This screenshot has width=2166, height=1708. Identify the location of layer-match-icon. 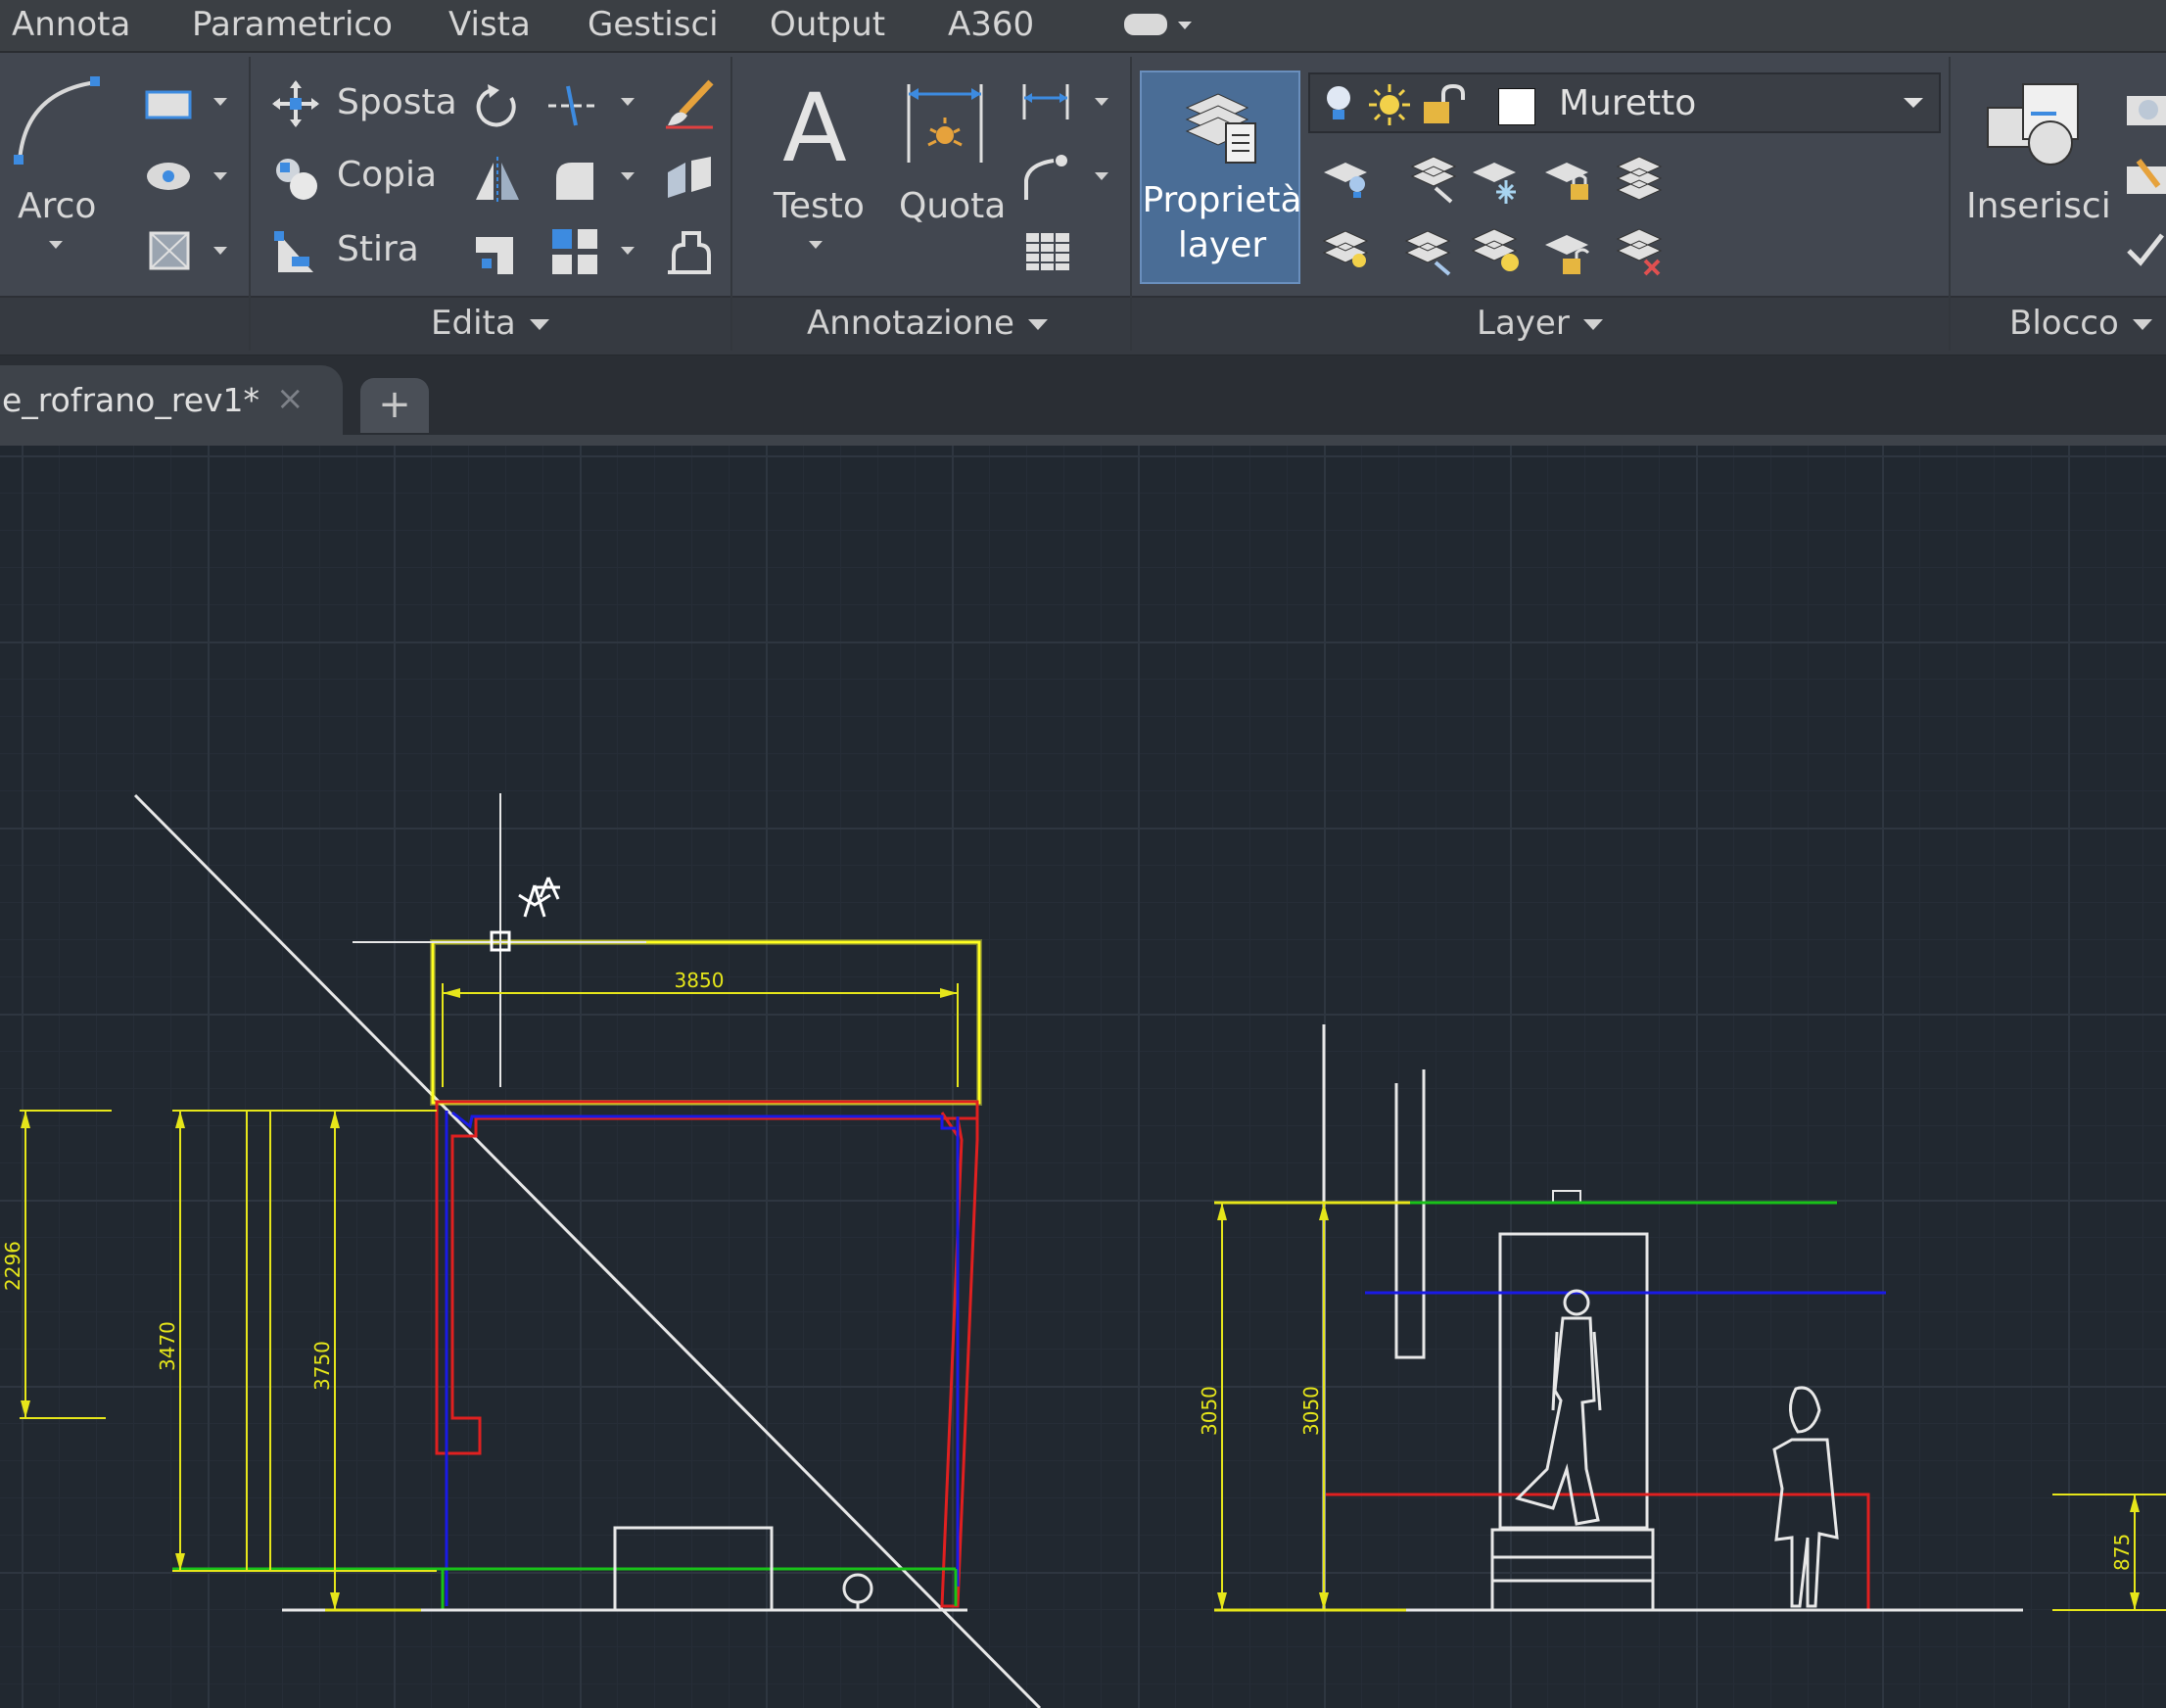
(1427, 250).